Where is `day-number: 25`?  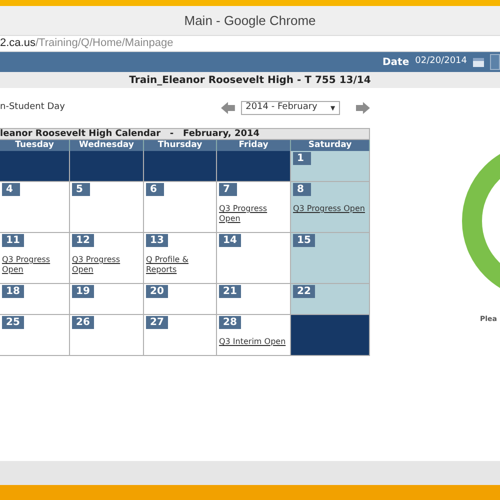
day-number: 25 is located at coordinates (13, 322).